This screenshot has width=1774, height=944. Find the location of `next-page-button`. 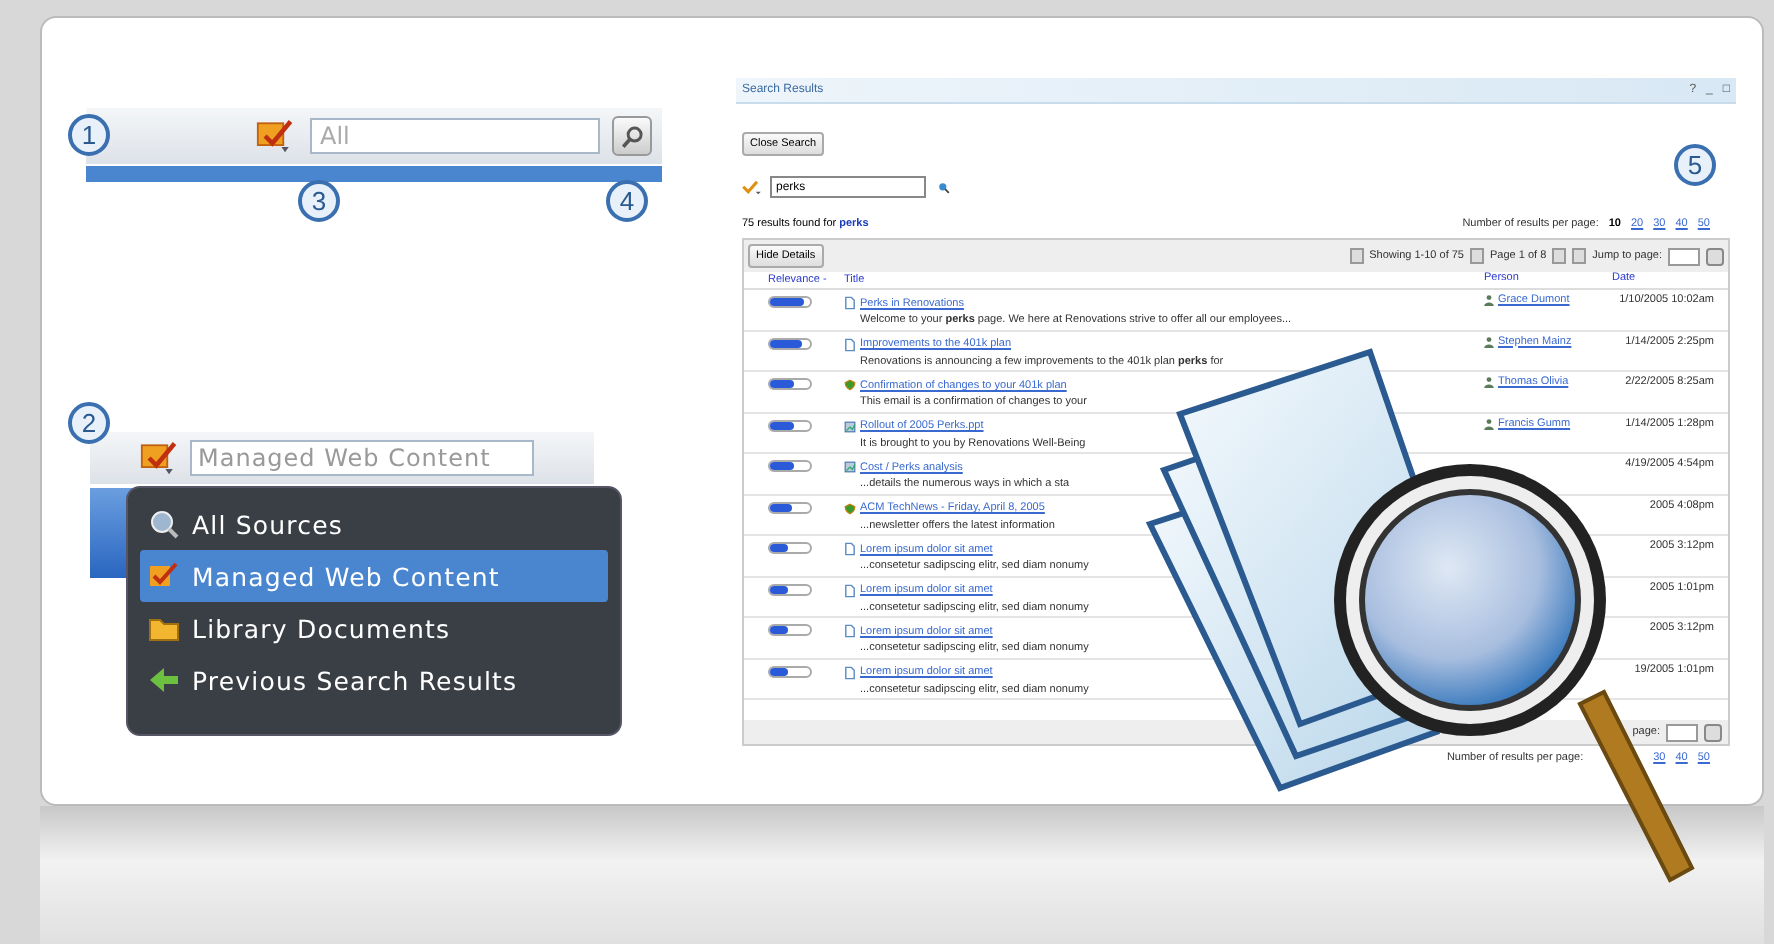

next-page-button is located at coordinates (1559, 256).